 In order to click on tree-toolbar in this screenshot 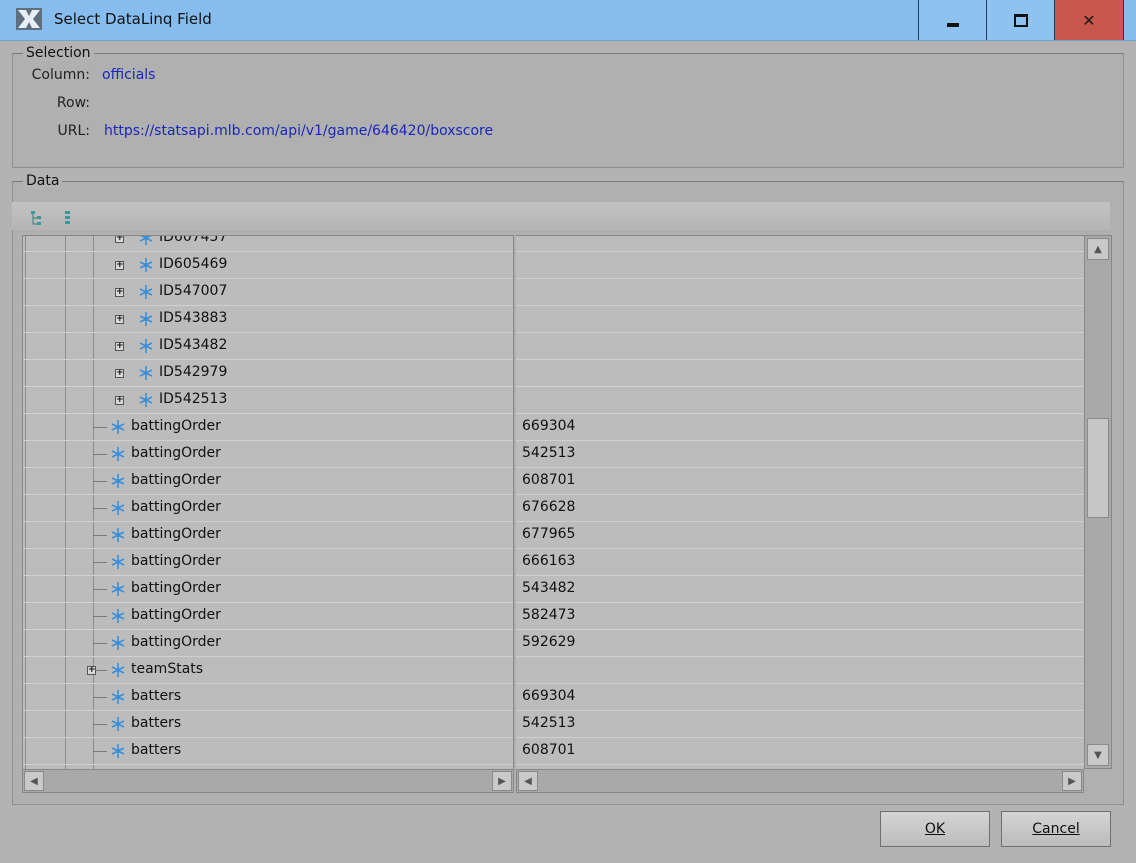, I will do `click(561, 216)`.